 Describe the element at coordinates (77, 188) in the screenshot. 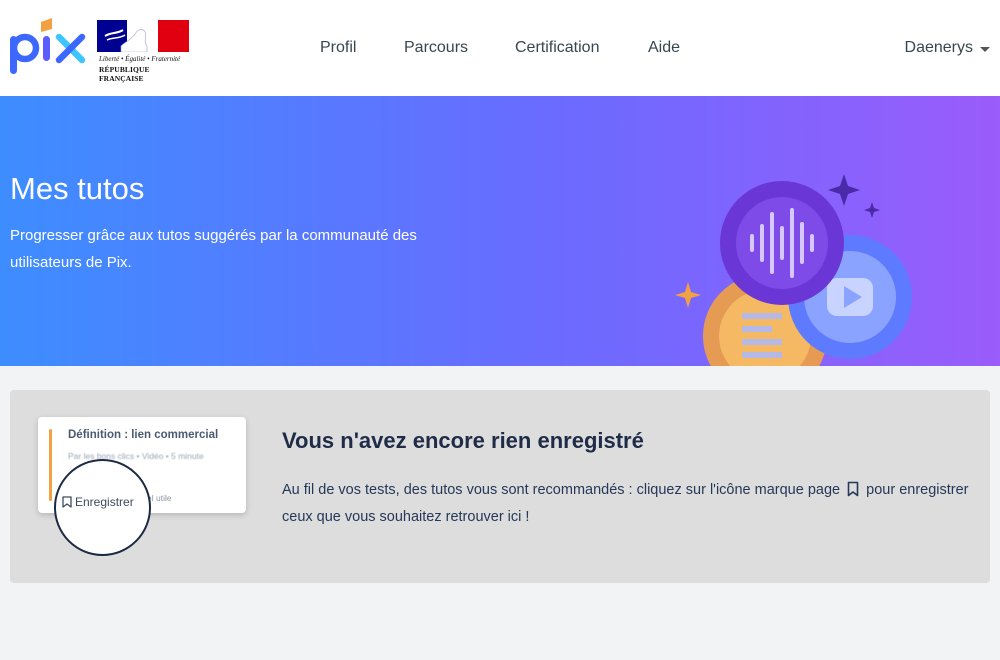

I see `page-title: Mes tutos` at that location.